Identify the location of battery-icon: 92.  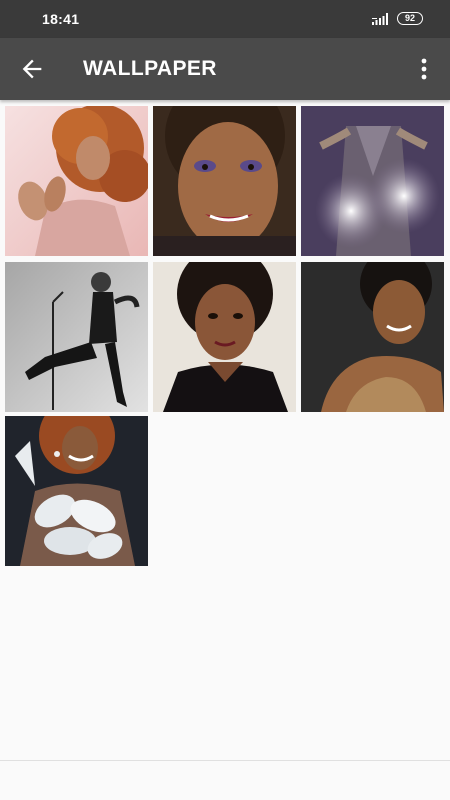
(410, 18).